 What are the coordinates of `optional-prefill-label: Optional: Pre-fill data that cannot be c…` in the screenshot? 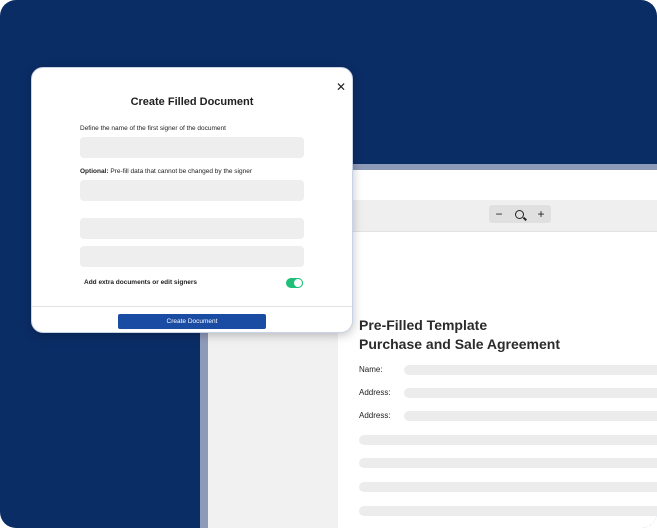 It's located at (166, 171).